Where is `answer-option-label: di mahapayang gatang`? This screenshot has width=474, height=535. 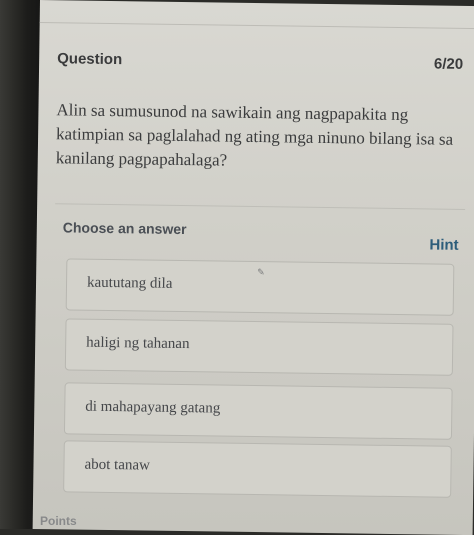
answer-option-label: di mahapayang gatang is located at coordinates (153, 407).